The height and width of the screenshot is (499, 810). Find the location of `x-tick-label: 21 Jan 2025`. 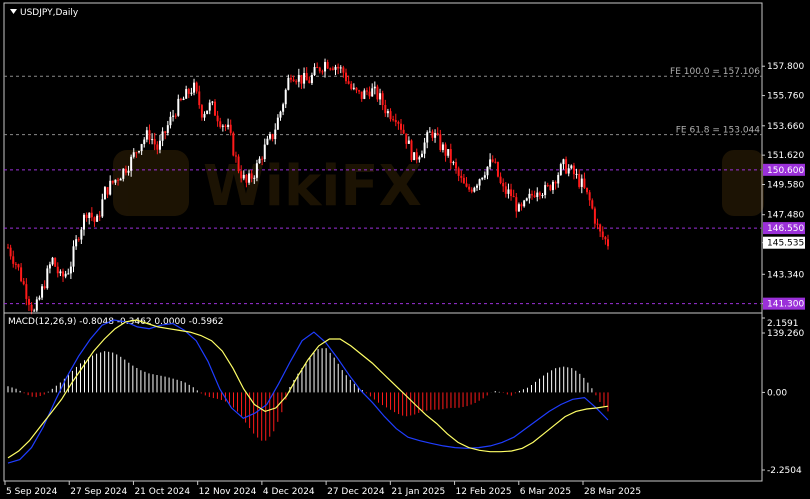

x-tick-label: 21 Jan 2025 is located at coordinates (418, 492).